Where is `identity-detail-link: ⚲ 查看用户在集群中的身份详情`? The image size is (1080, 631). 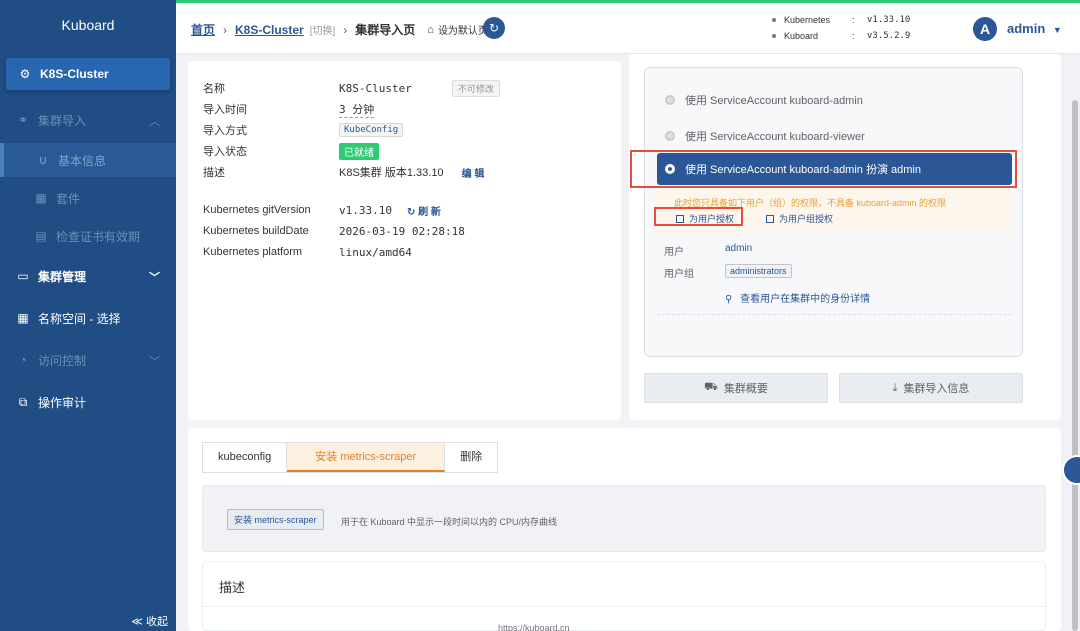
identity-detail-link: ⚲ 查看用户在集群中的身份详情 is located at coordinates (797, 297).